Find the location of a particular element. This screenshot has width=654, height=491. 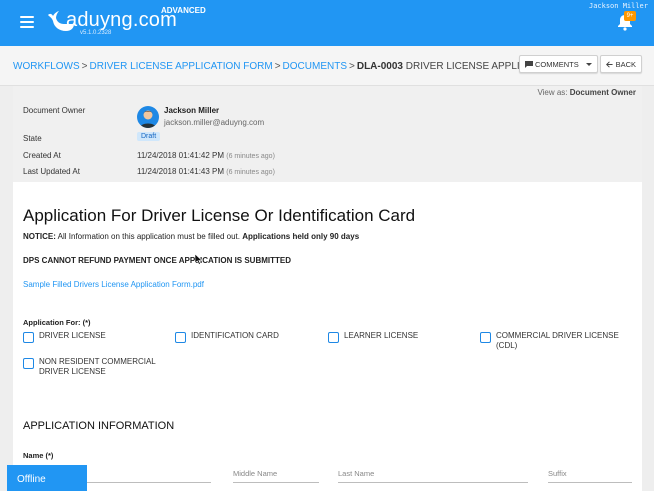

updated-timestamp: 11/24/2018 01:41:43 PM is located at coordinates (181, 171).